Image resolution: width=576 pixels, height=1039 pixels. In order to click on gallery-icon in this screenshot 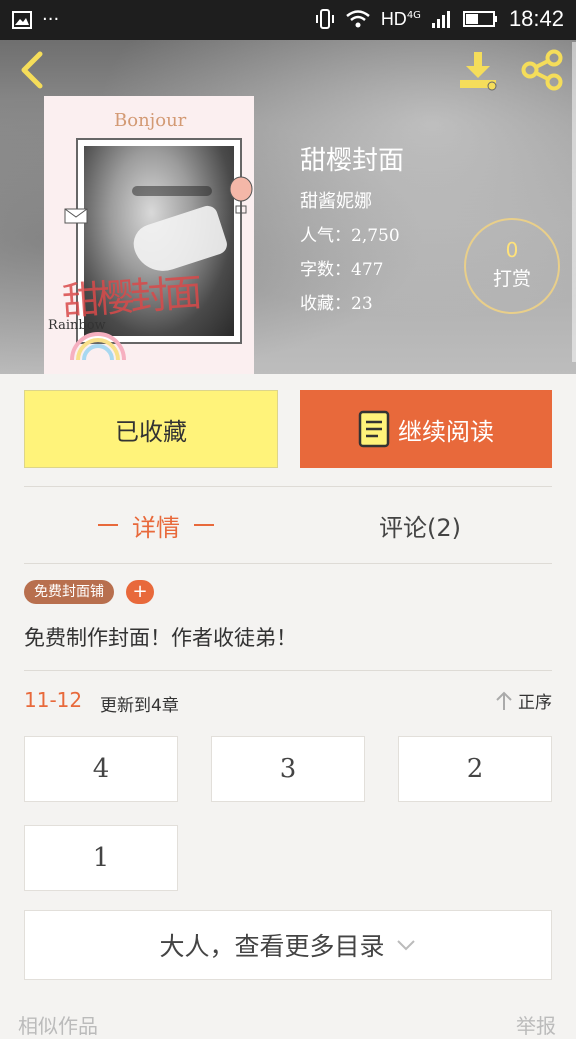, I will do `click(22, 19)`.